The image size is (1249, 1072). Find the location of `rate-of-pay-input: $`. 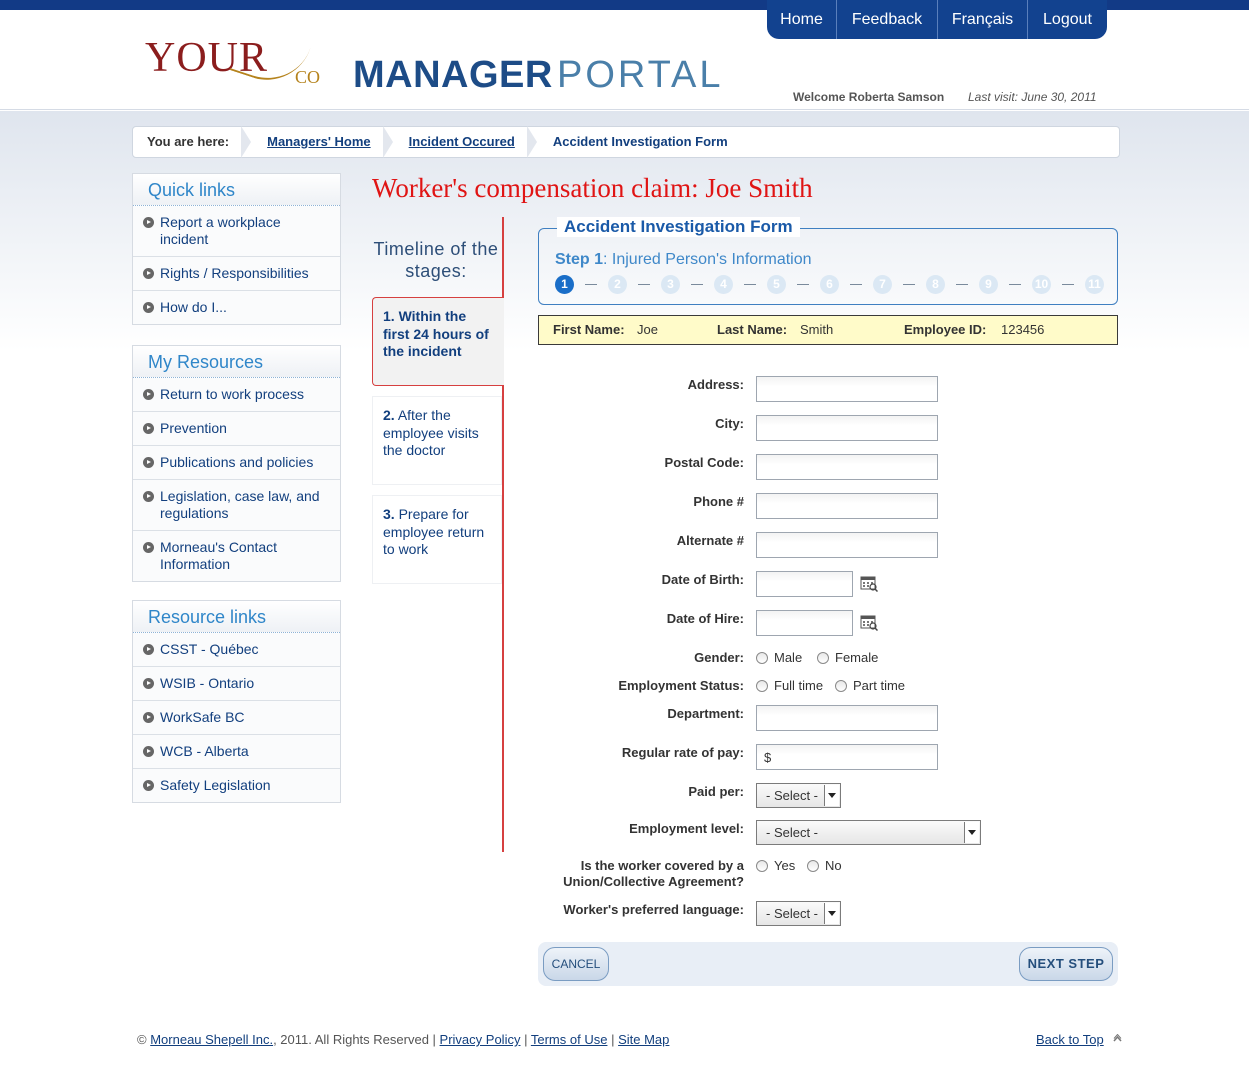

rate-of-pay-input: $ is located at coordinates (847, 757).